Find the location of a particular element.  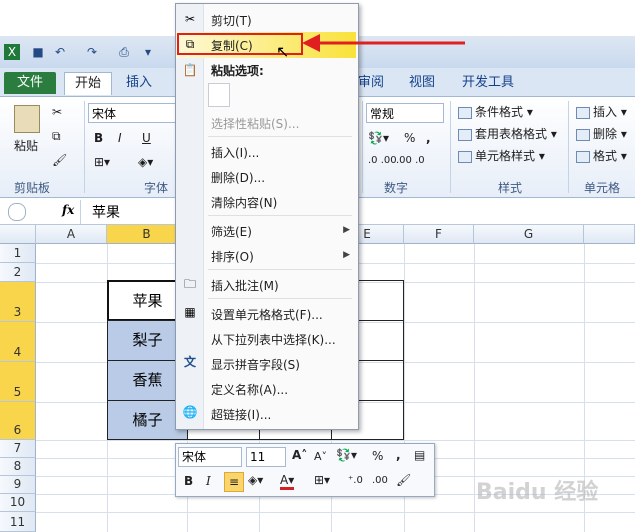

formula-input: 苹果 is located at coordinates (106, 212).